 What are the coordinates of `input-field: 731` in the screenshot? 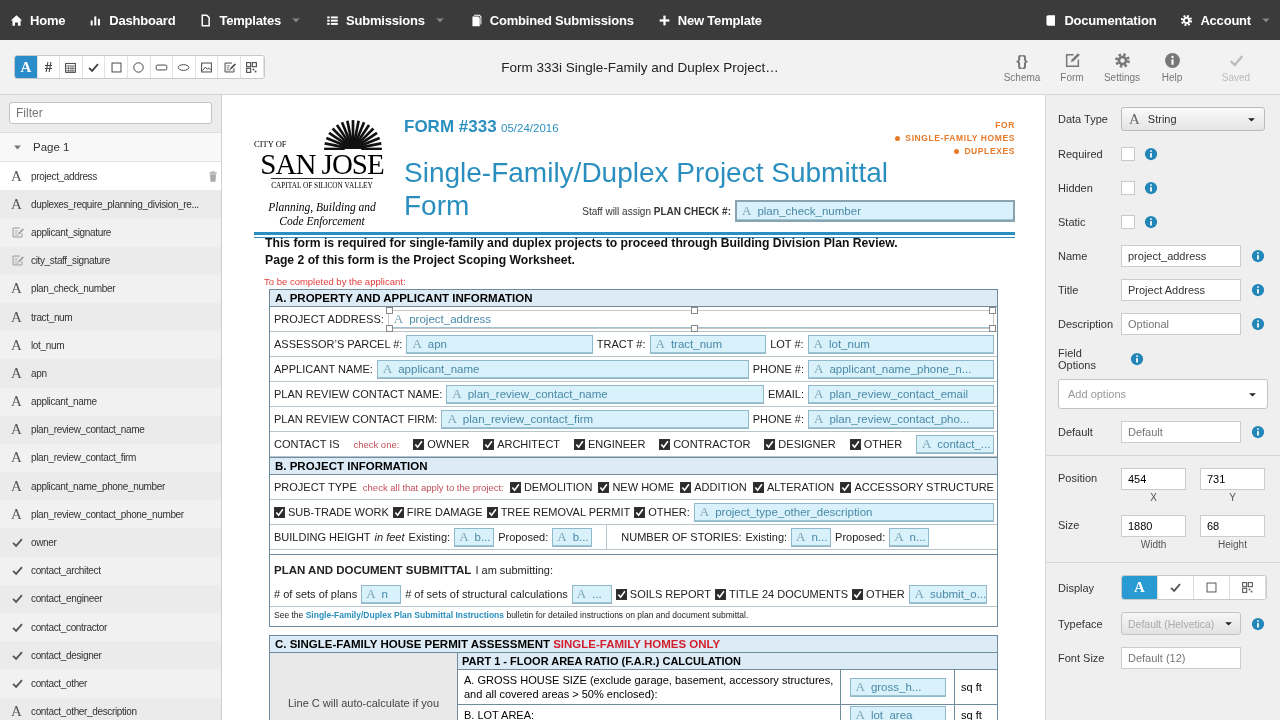 It's located at (1232, 479).